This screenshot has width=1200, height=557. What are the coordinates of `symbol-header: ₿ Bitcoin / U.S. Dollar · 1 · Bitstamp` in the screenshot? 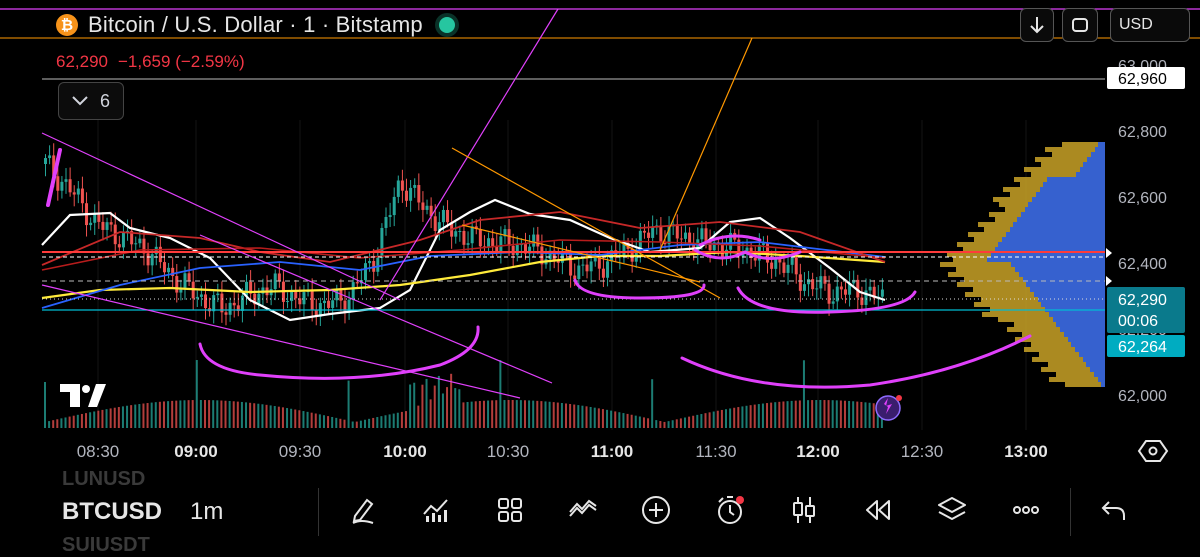 It's located at (255, 25).